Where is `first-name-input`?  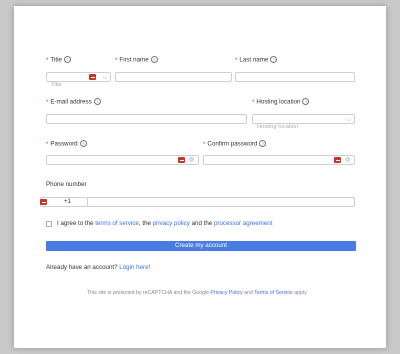 first-name-input is located at coordinates (173, 77).